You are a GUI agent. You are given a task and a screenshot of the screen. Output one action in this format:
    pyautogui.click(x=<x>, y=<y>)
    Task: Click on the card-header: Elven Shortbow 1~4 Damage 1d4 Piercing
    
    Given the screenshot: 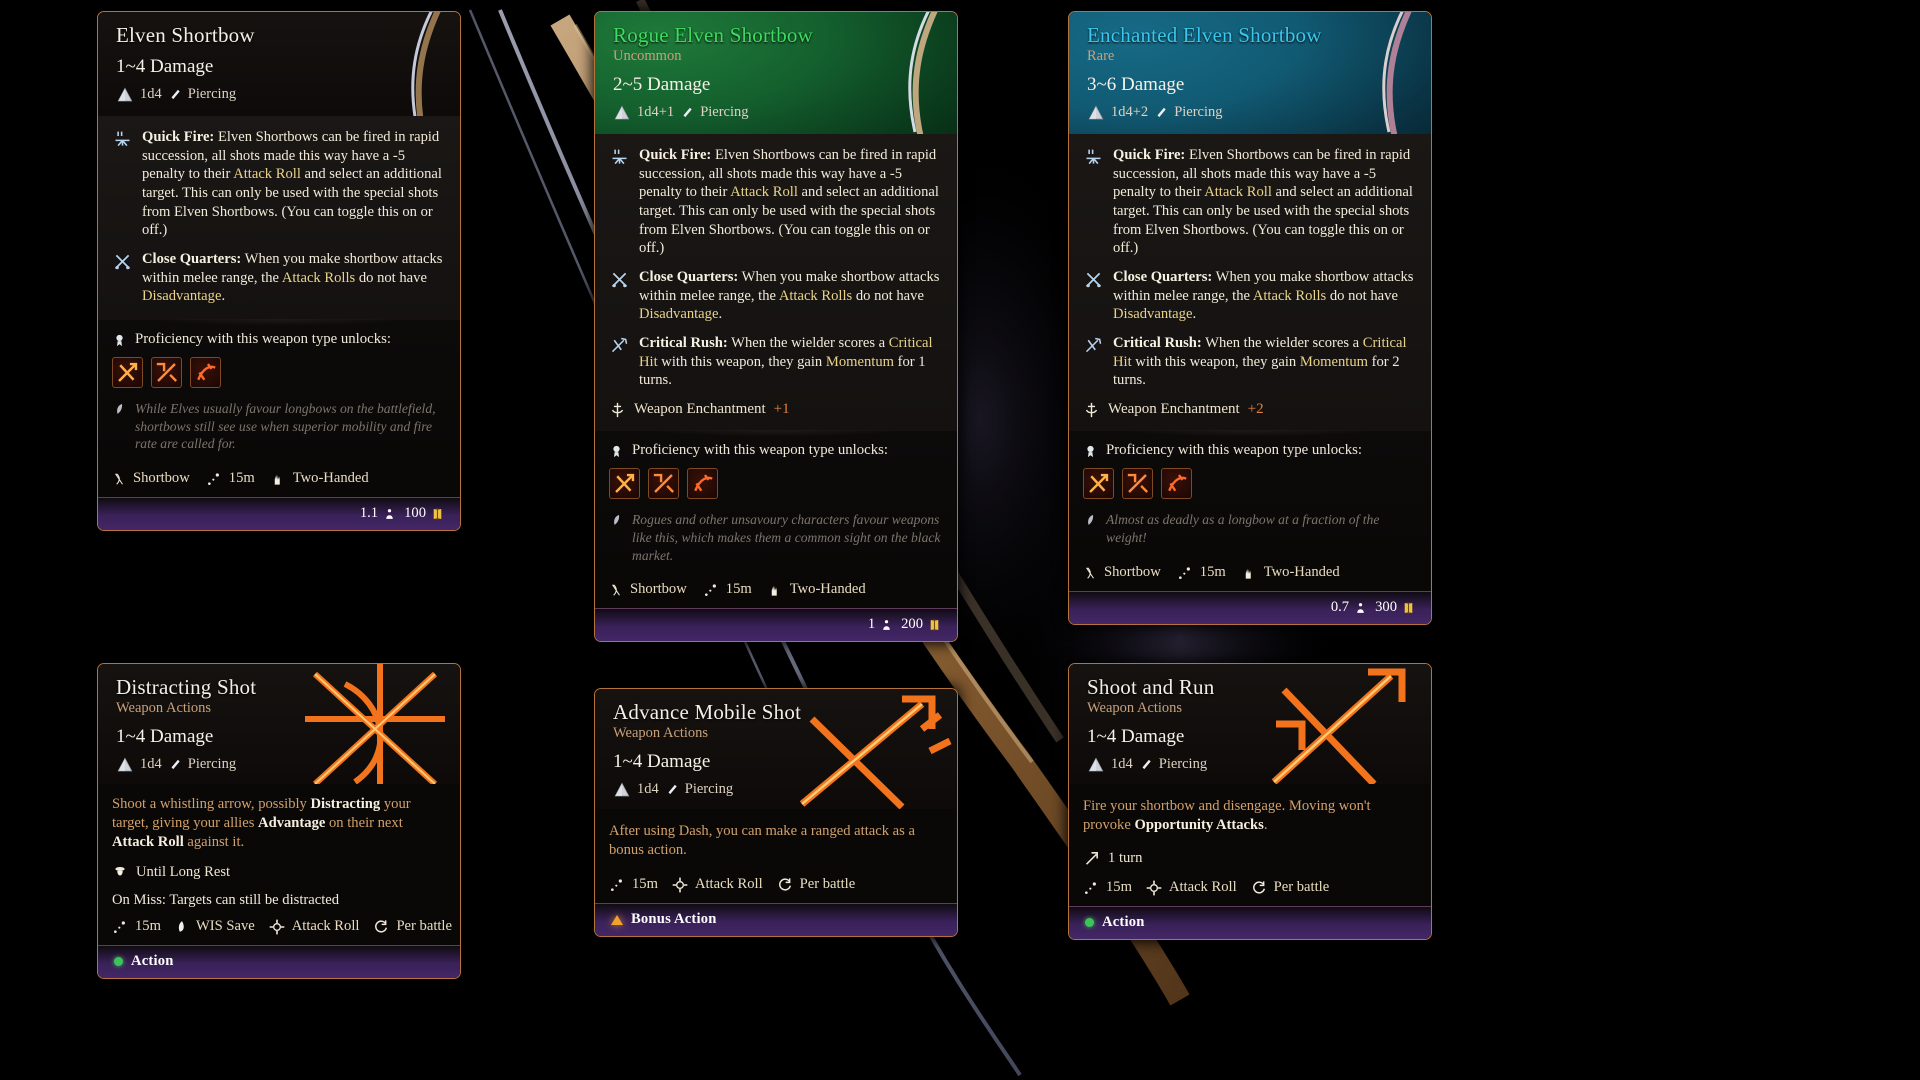 What is the action you would take?
    pyautogui.click(x=279, y=64)
    